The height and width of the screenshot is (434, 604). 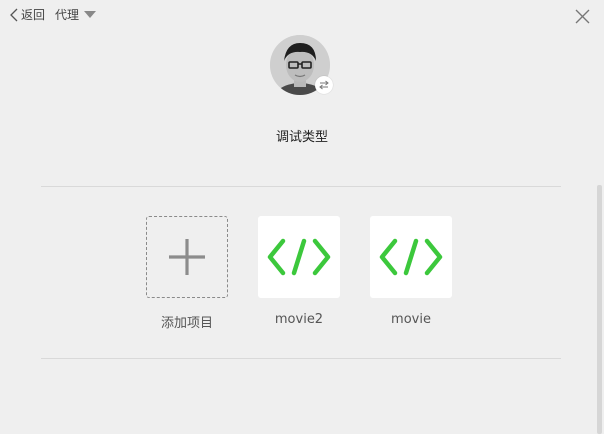 I want to click on avatar-container, so click(x=301, y=66).